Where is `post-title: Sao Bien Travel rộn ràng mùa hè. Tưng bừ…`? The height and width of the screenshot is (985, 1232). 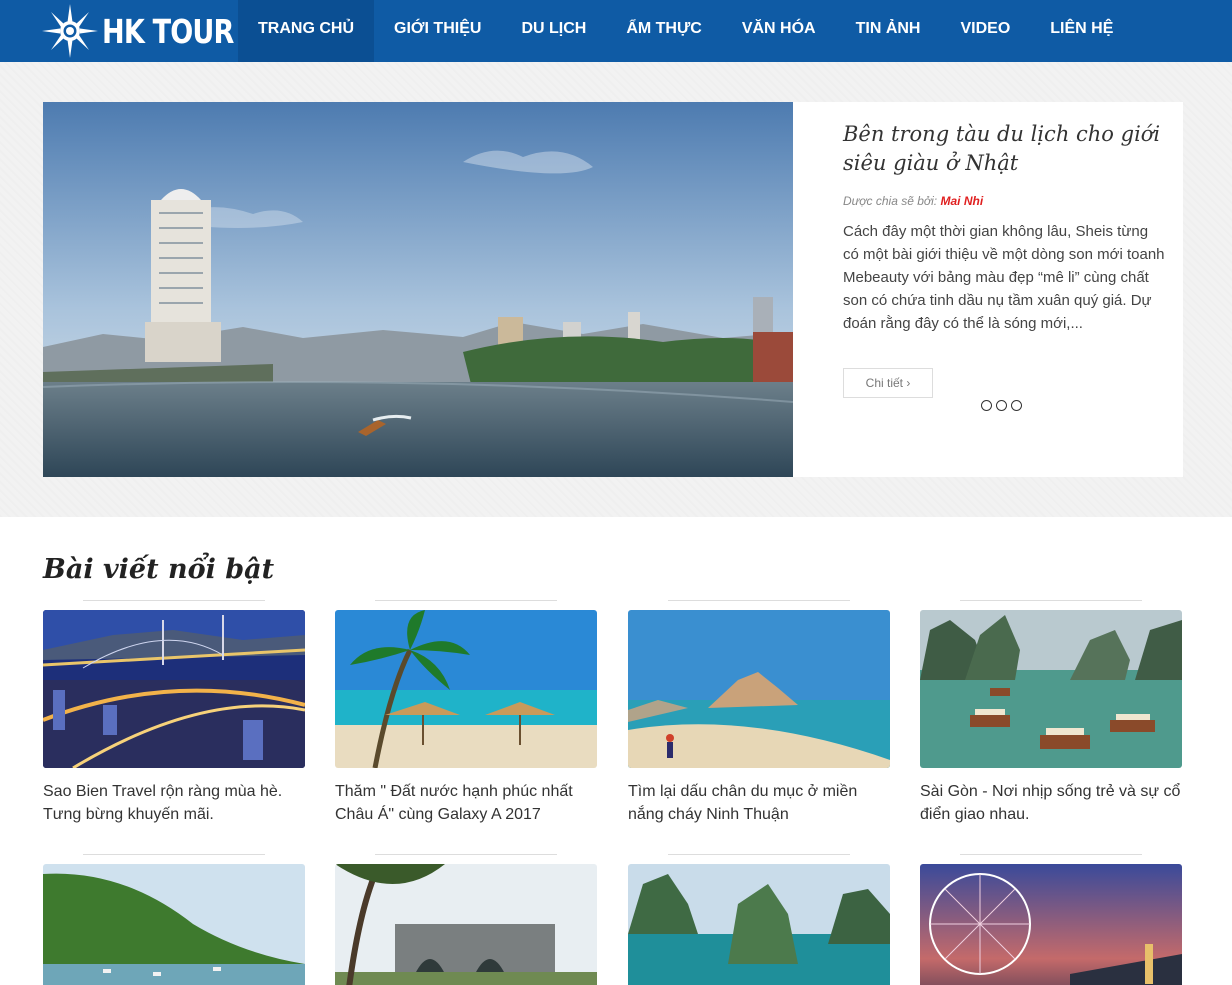 post-title: Sao Bien Travel rộn ràng mùa hè. Tưng bừ… is located at coordinates (174, 803).